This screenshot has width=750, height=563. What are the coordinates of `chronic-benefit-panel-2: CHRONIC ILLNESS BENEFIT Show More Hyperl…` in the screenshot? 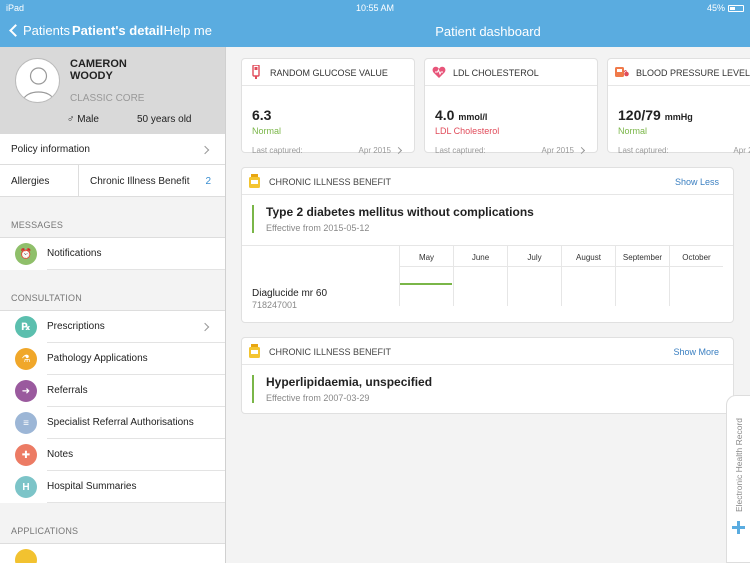 It's located at (487, 375).